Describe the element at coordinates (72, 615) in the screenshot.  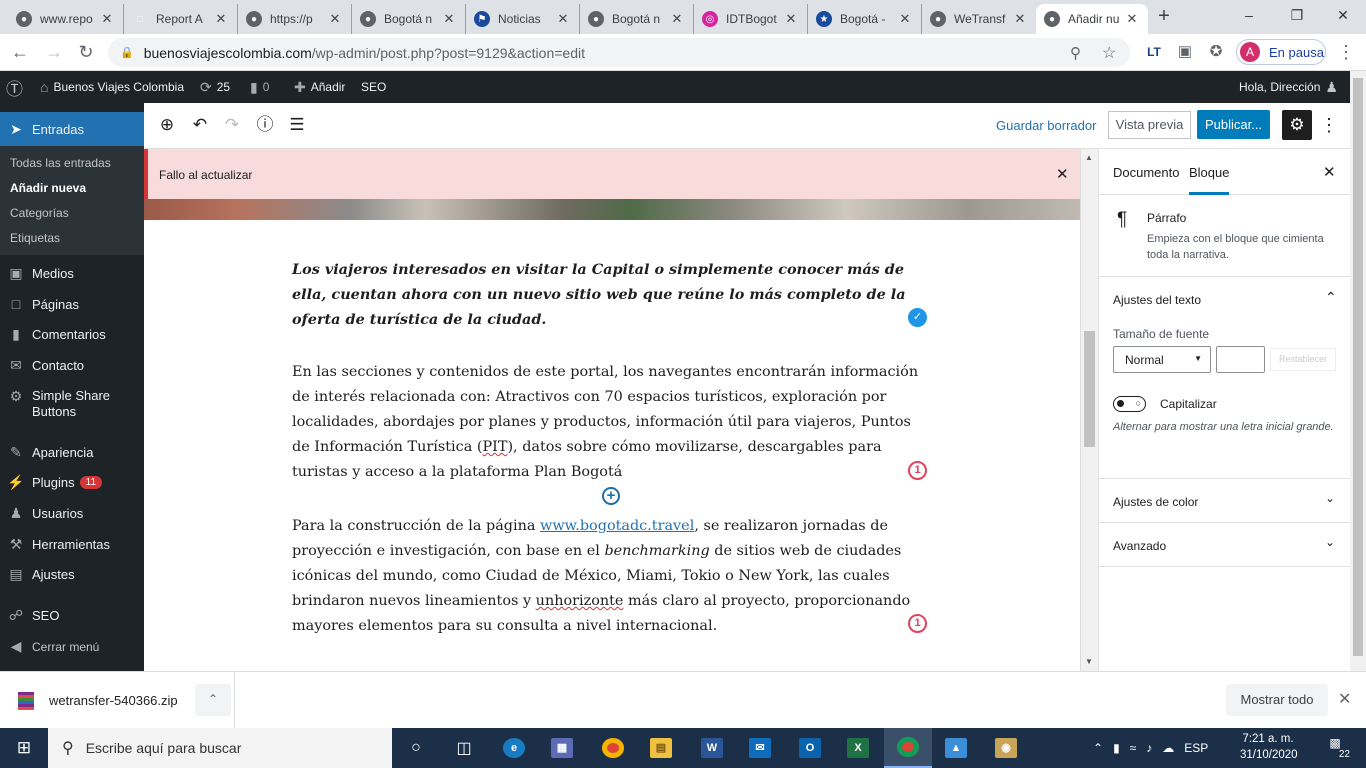
I see `sidebar-item-seo: ☍ SEO` at that location.